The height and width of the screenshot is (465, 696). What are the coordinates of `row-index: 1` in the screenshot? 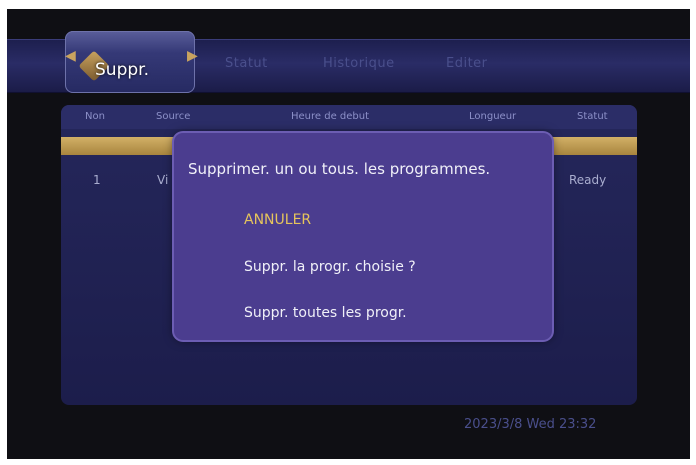 It's located at (97, 180).